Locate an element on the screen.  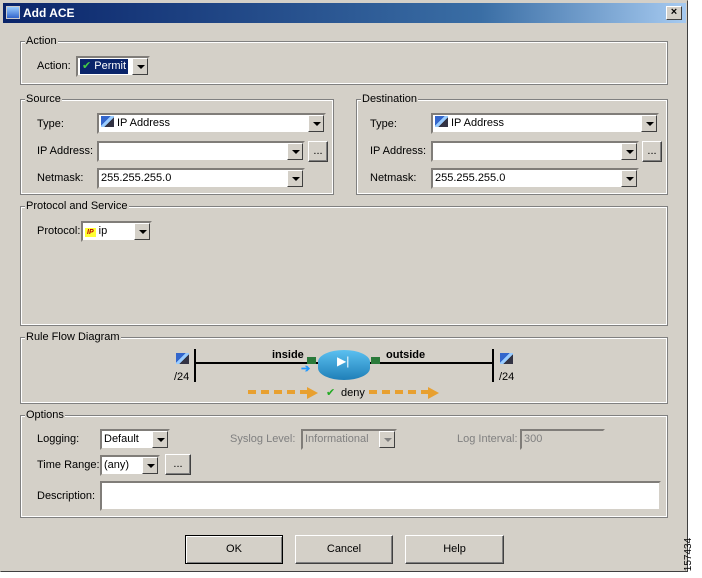
flow-result-label: deny is located at coordinates (353, 393).